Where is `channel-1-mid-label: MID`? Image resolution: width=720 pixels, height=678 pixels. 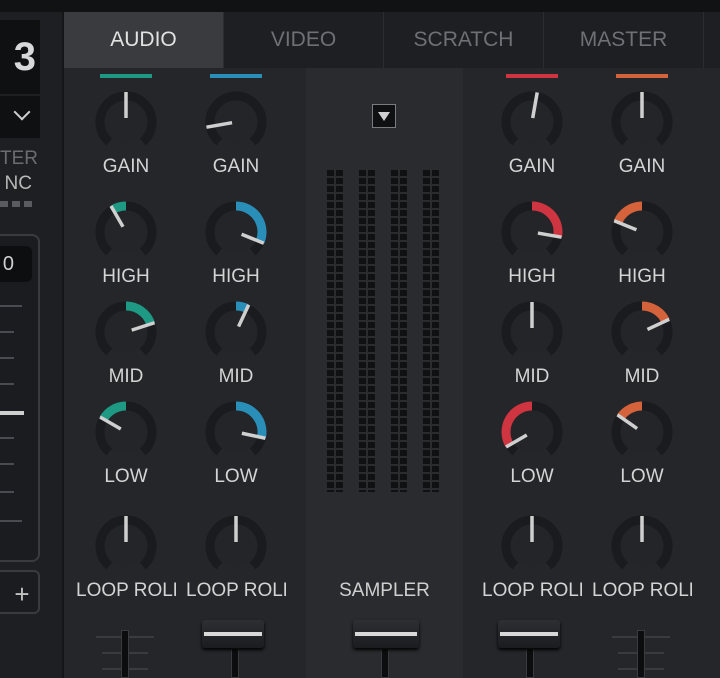 channel-1-mid-label: MID is located at coordinates (126, 376).